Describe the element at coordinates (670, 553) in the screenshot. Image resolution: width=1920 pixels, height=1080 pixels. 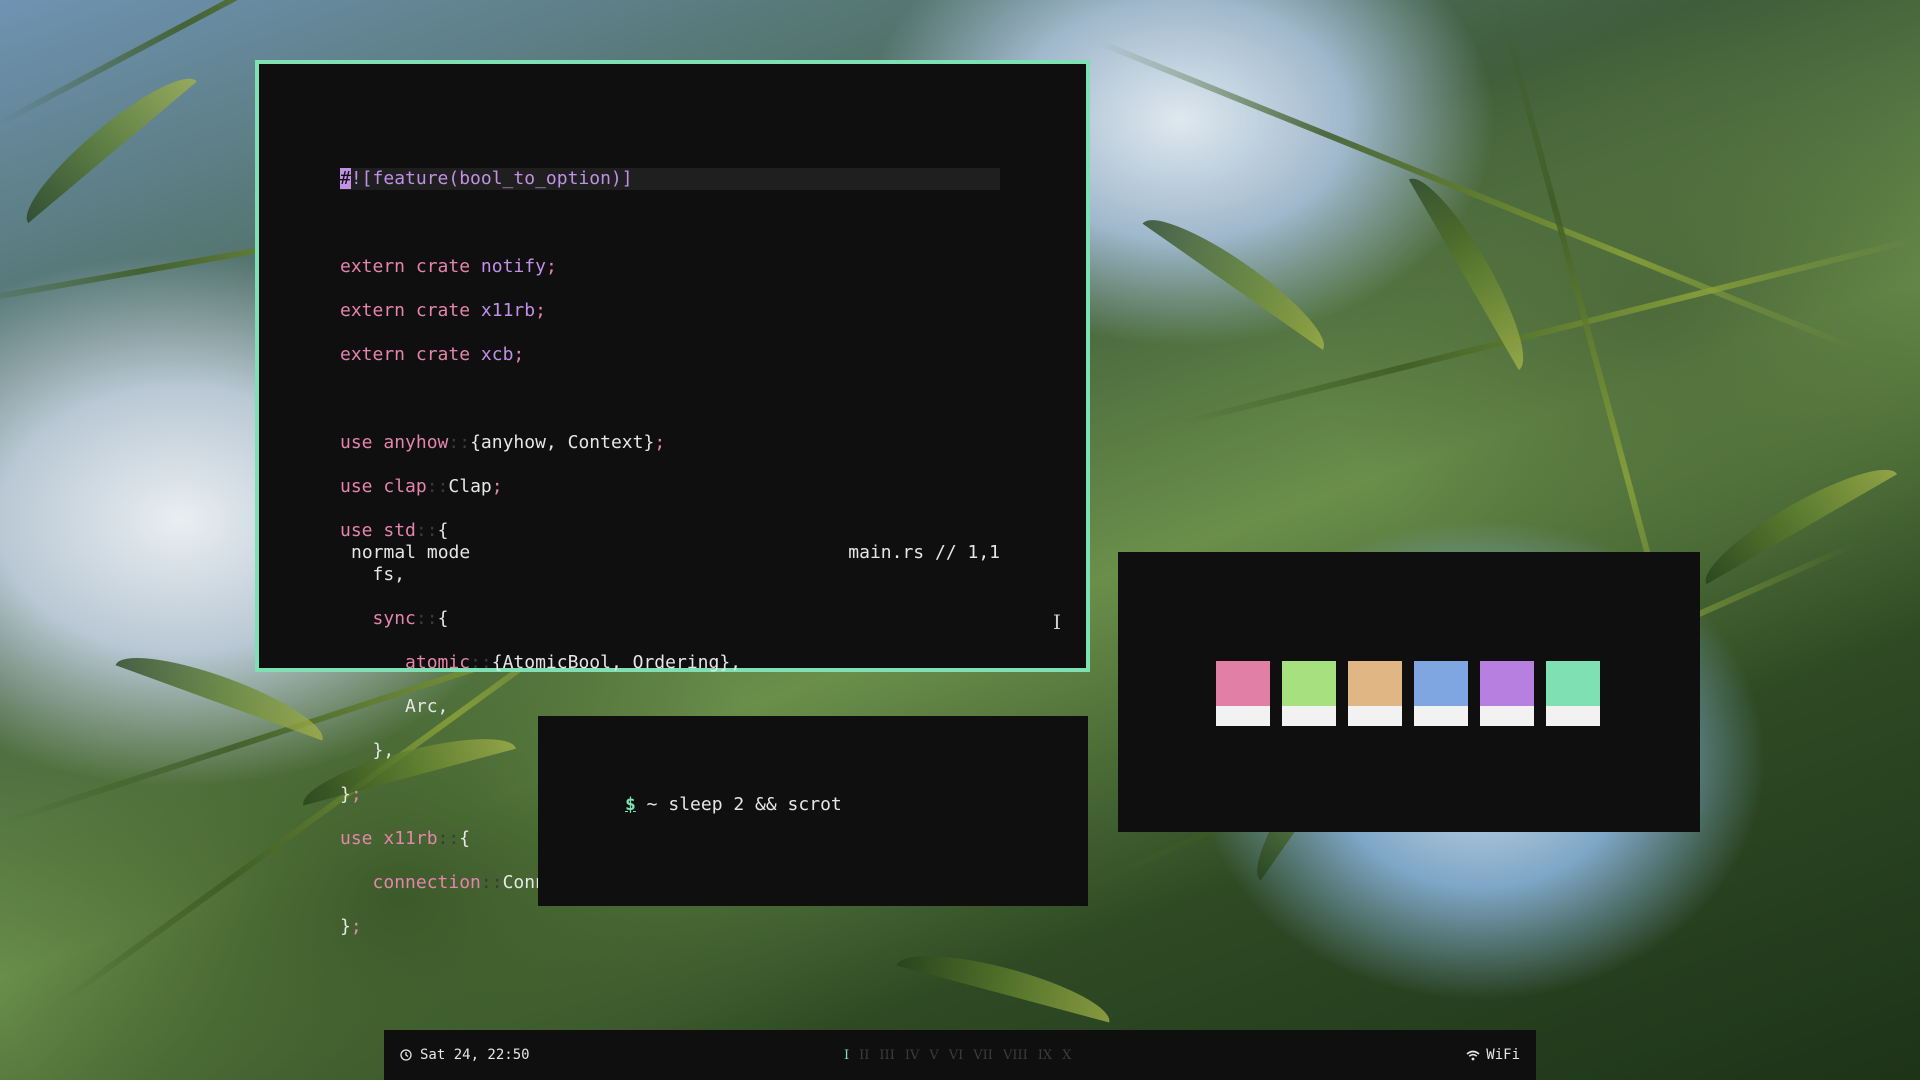
I see `editor-statusline: normal mode main.rs // 1,1` at that location.